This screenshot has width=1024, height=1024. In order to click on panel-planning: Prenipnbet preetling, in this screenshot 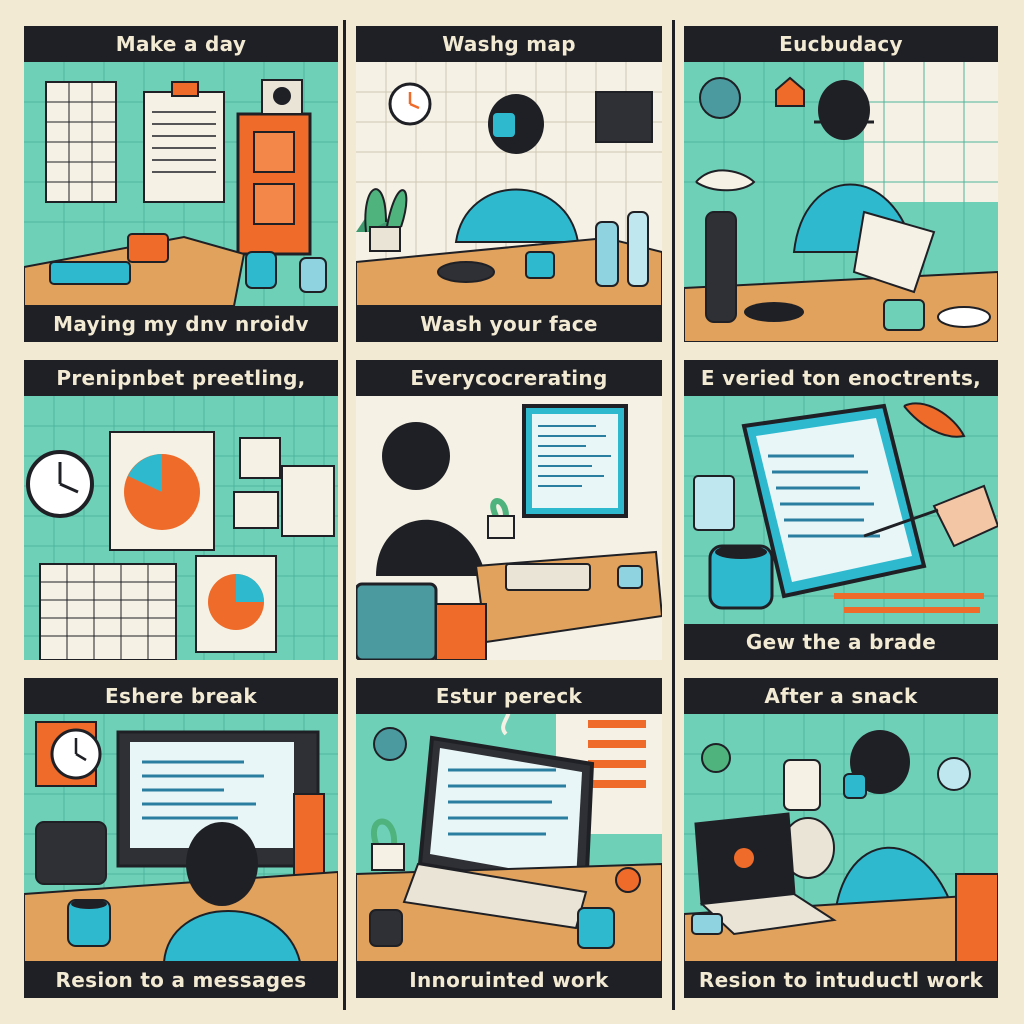, I will do `click(181, 510)`.